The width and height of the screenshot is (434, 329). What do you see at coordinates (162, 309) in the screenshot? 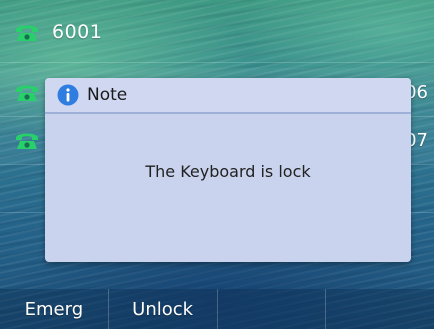
I see `softkey-unlock: Unlock` at bounding box center [162, 309].